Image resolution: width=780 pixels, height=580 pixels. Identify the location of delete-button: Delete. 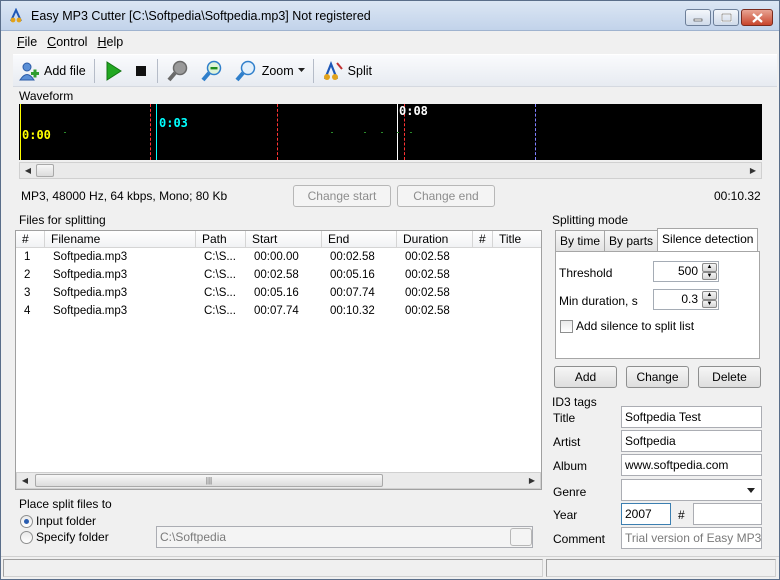
(729, 377).